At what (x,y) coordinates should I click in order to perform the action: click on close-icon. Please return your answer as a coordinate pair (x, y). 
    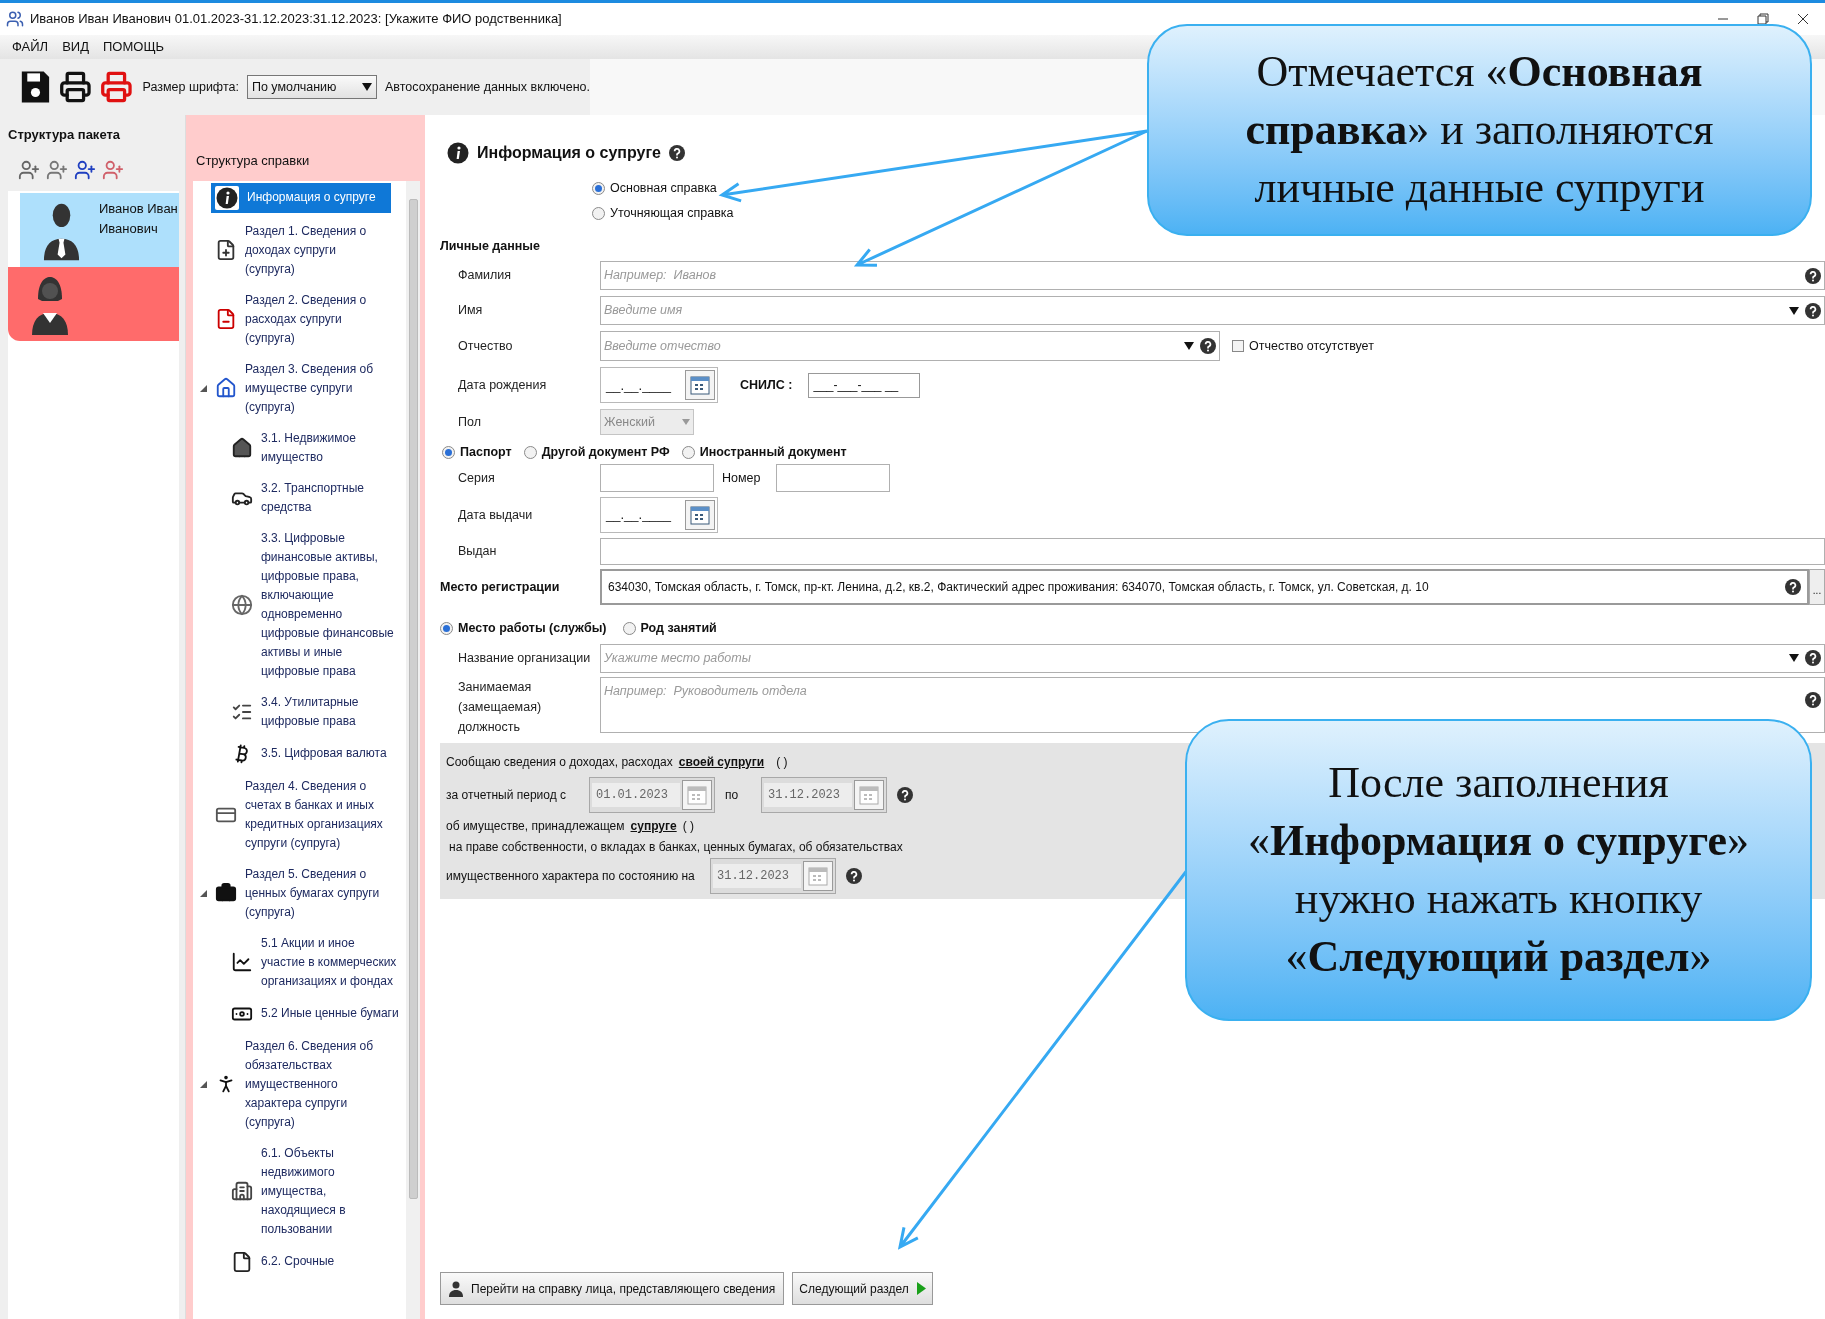
    Looking at the image, I should click on (1803, 19).